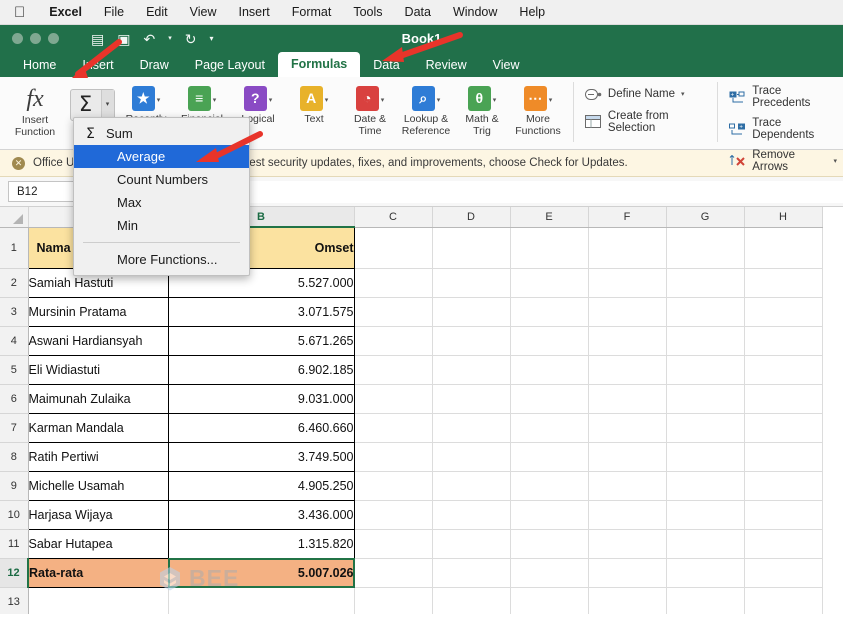  What do you see at coordinates (549, 312) in the screenshot?
I see `cell-e3` at bounding box center [549, 312].